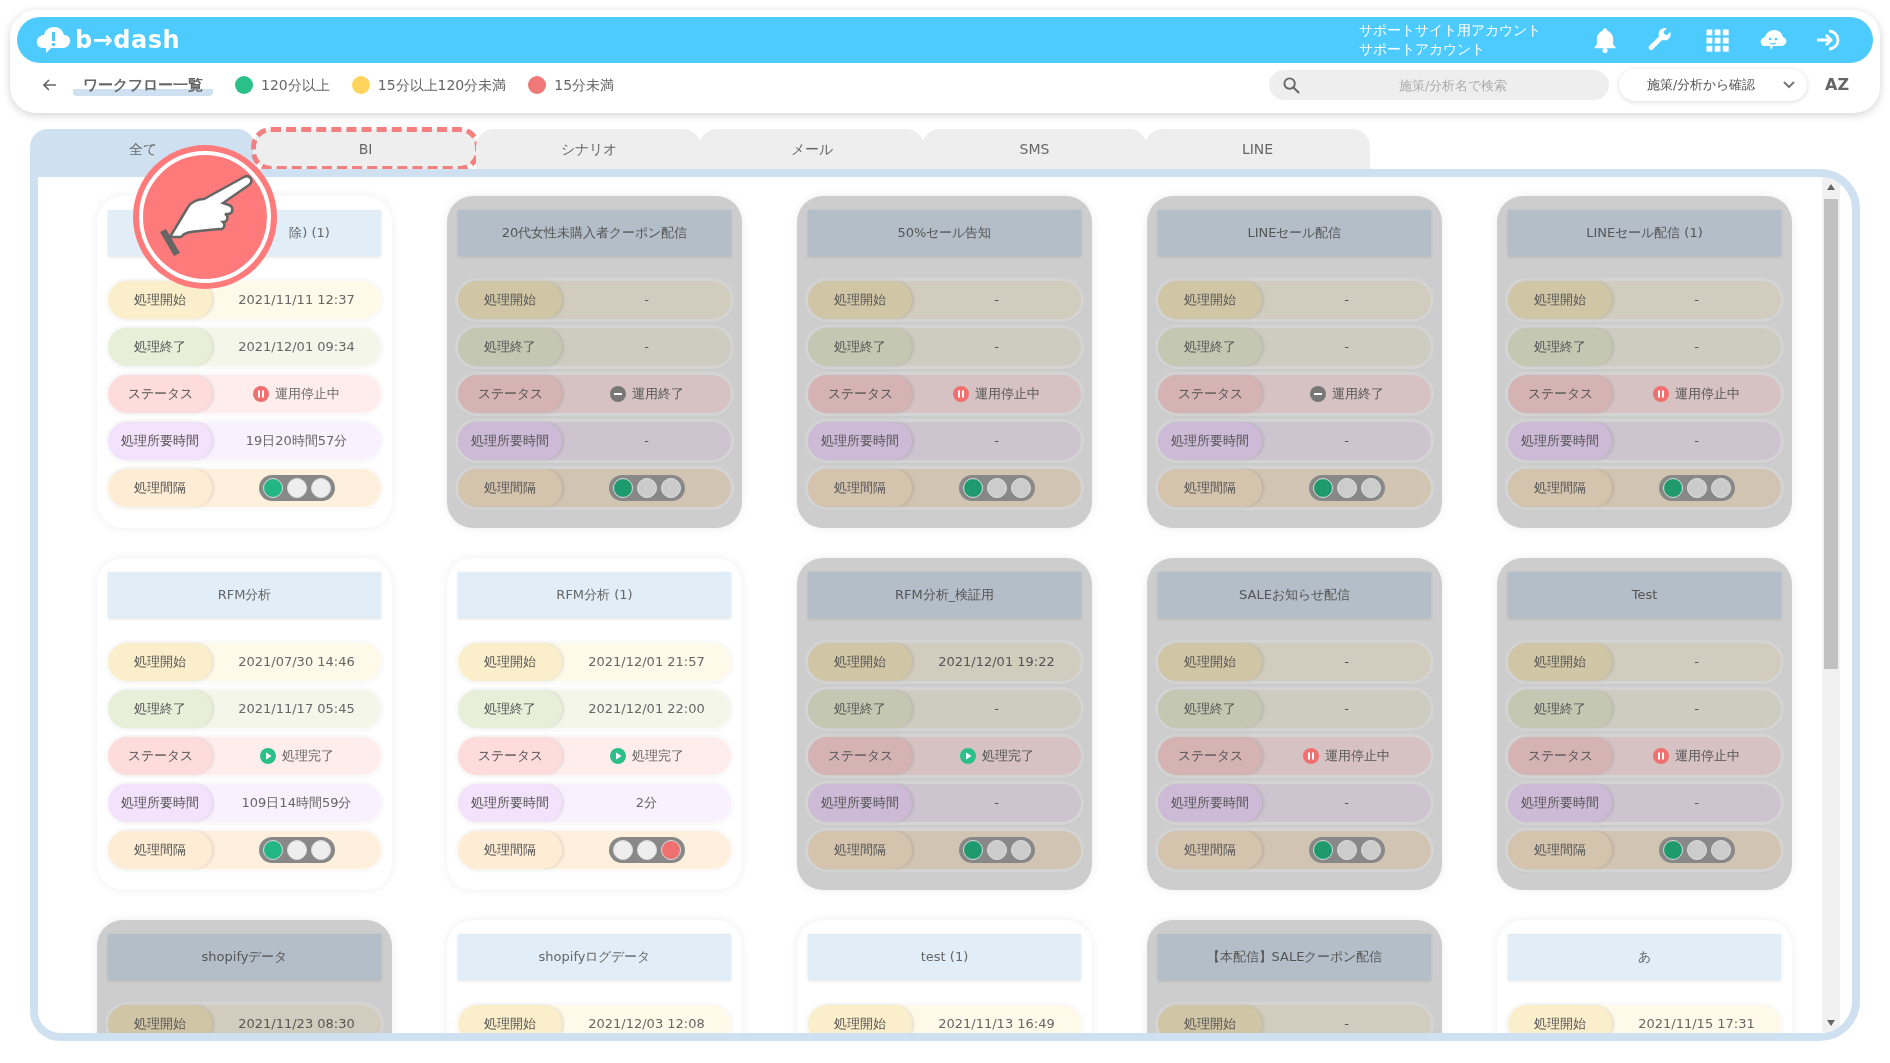  Describe the element at coordinates (53, 40) in the screenshot. I see `logo-icon` at that location.